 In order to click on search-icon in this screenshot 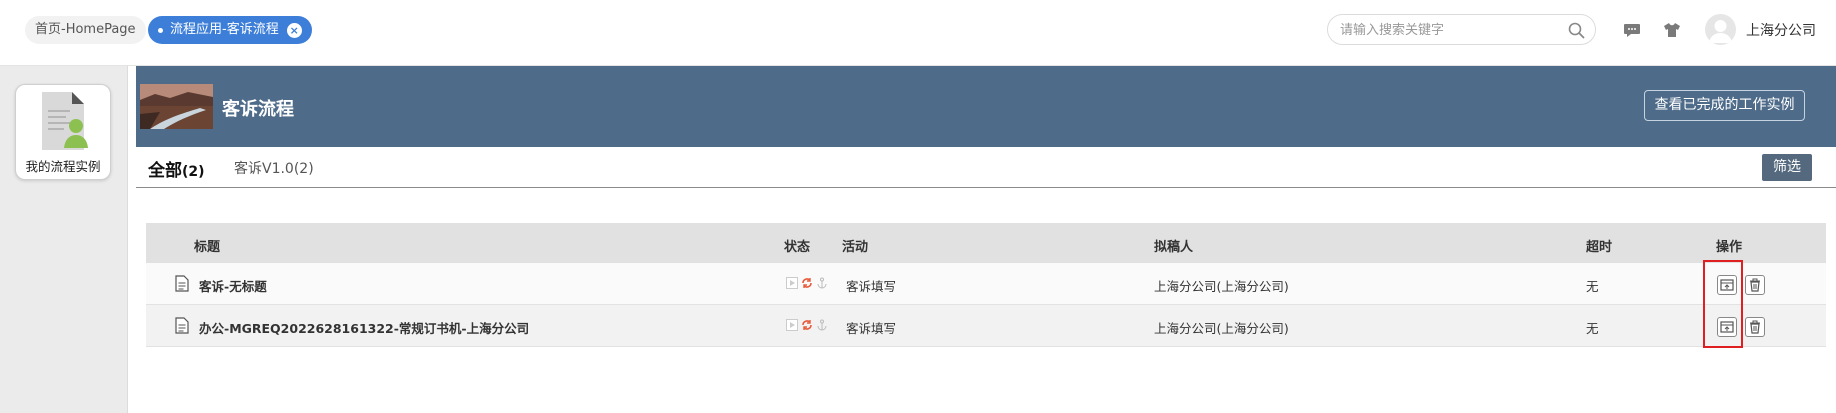, I will do `click(1576, 30)`.